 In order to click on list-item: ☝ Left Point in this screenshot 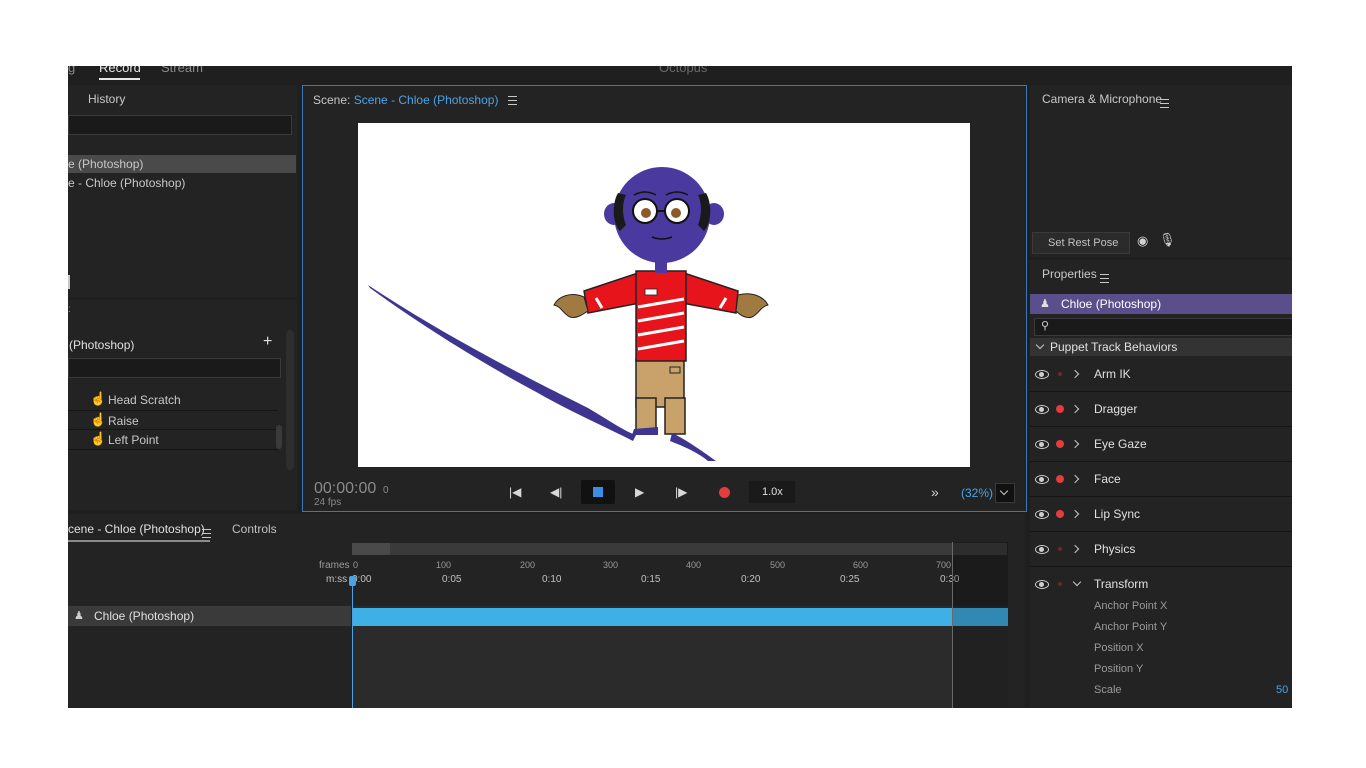, I will do `click(173, 439)`.